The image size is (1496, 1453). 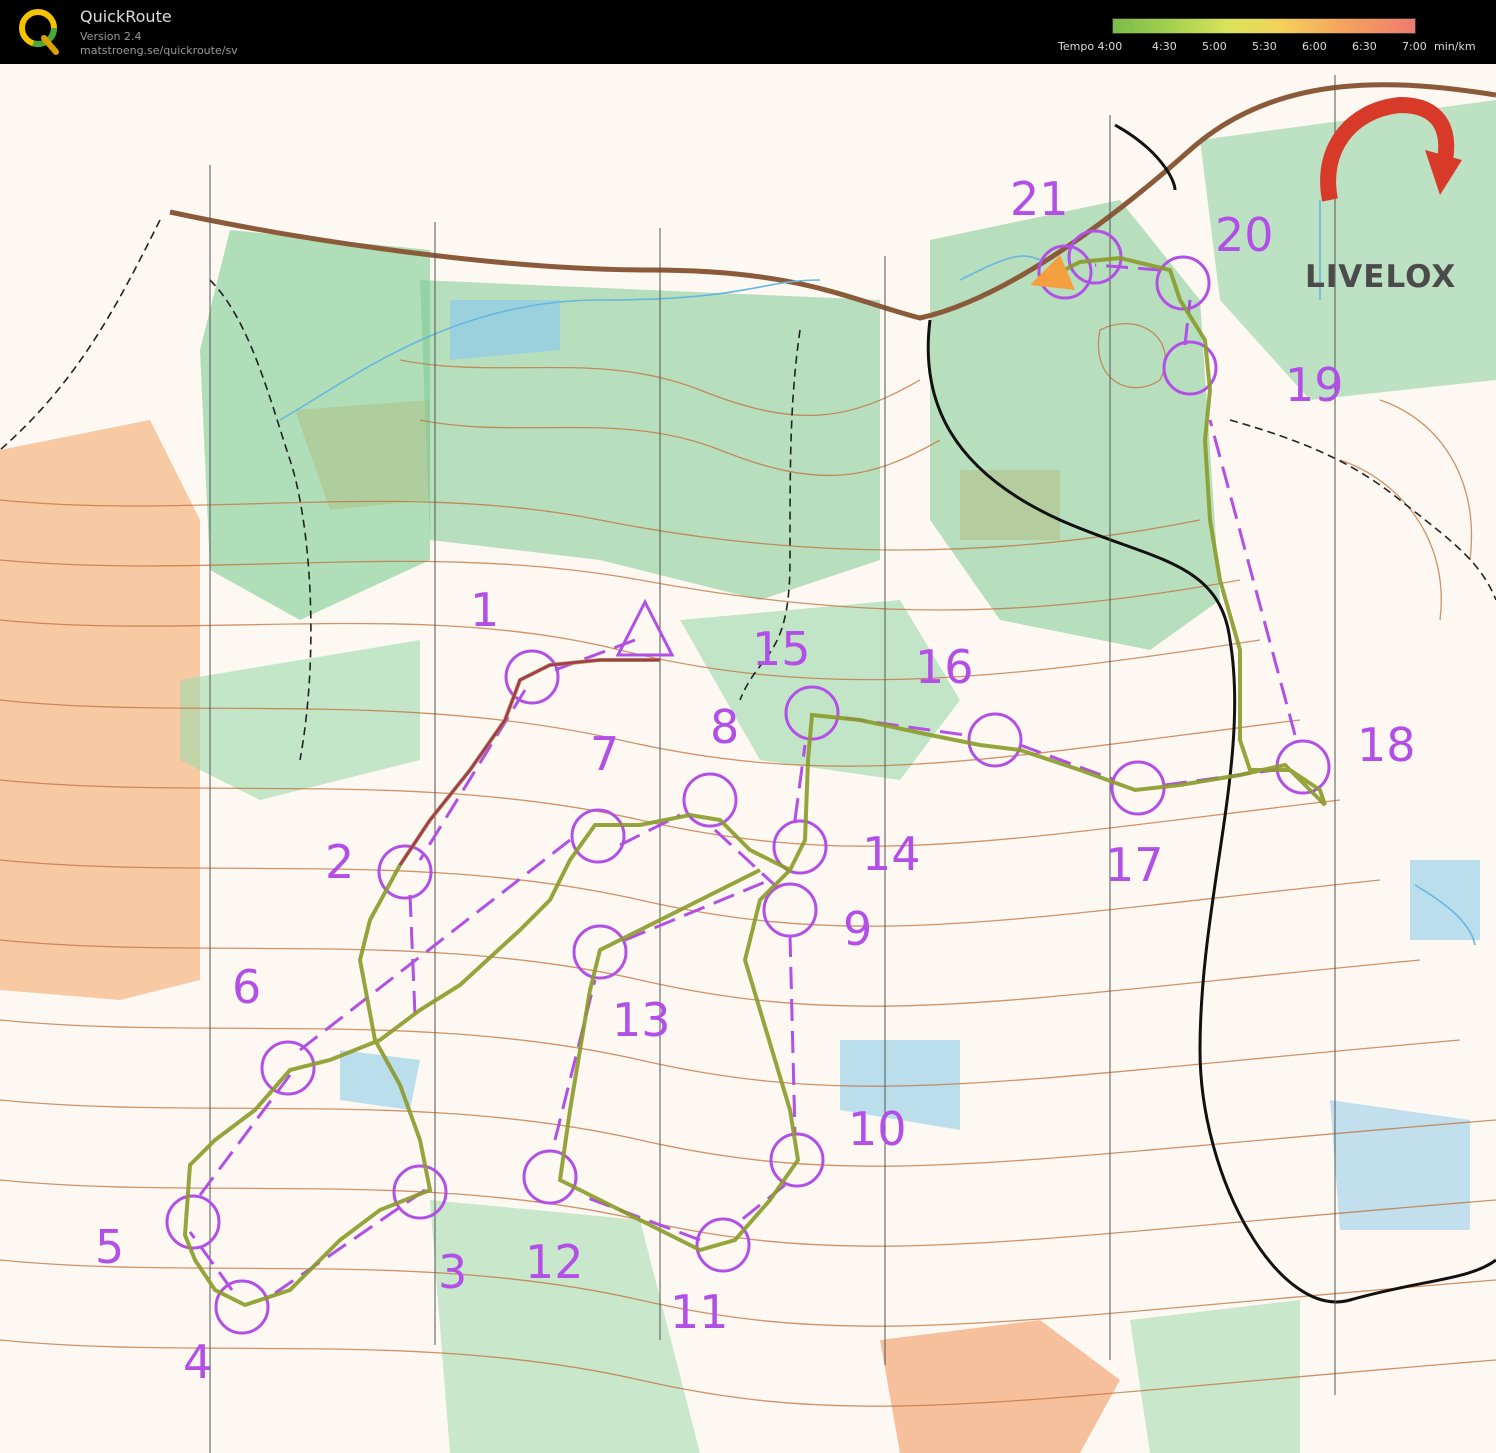 I want to click on control-number: 5, so click(x=110, y=1247).